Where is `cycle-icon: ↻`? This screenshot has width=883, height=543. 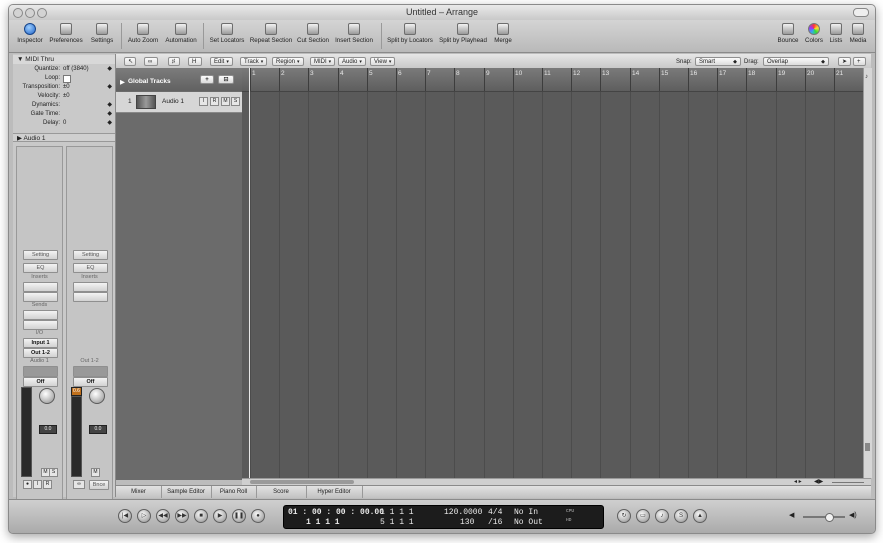
cycle-icon: ↻ is located at coordinates (624, 516).